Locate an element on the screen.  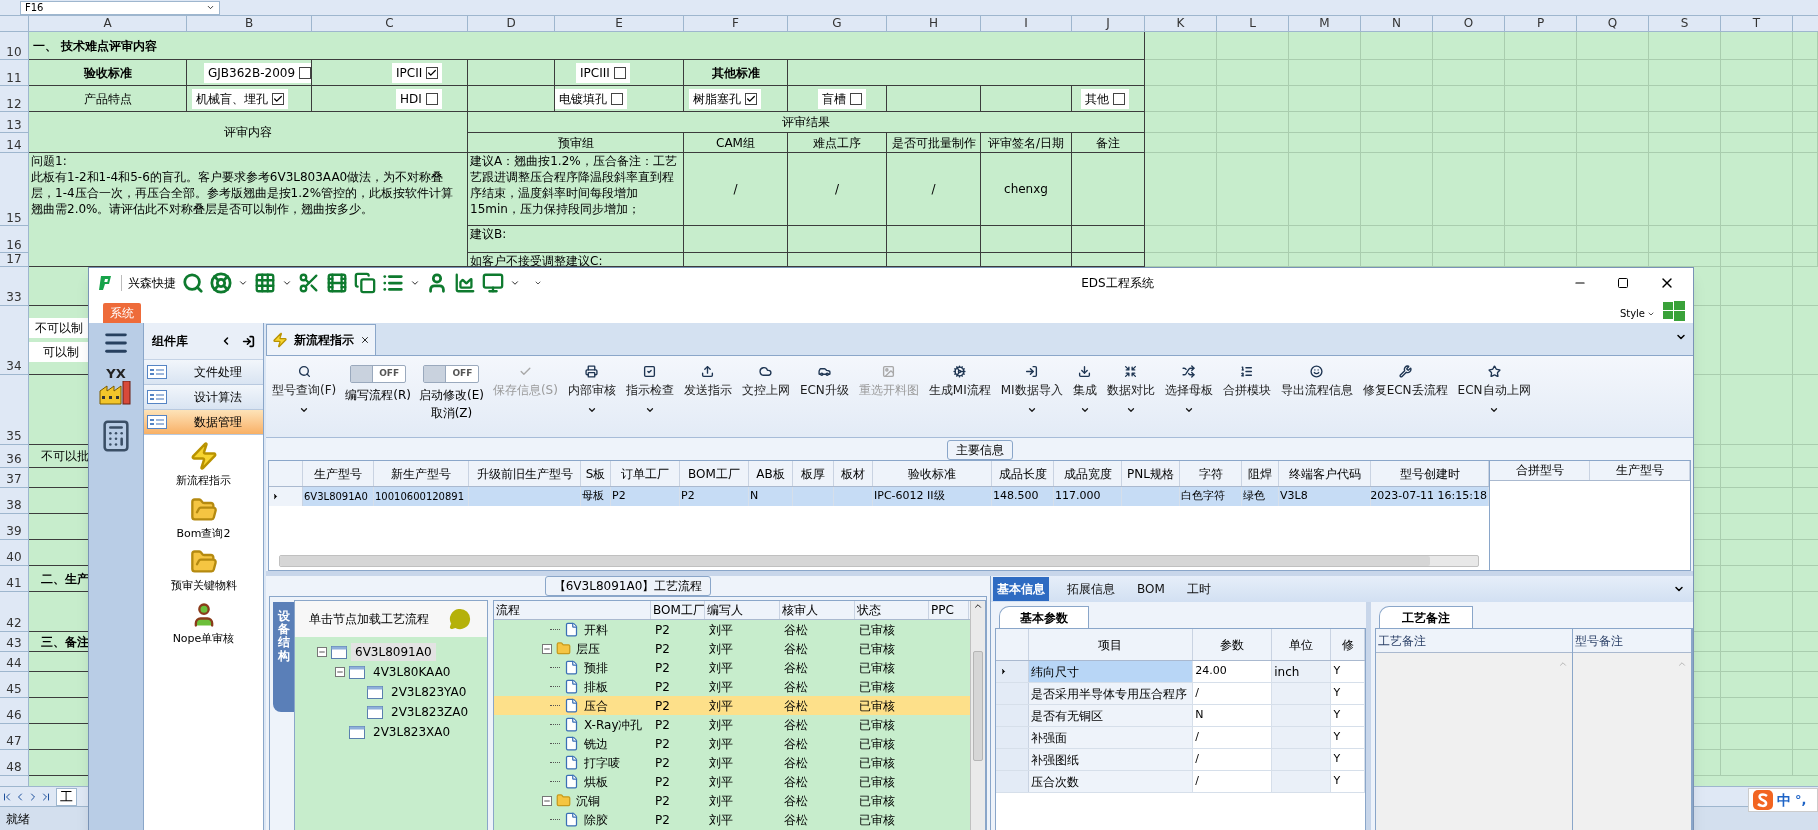
name-box: F16 is located at coordinates (120, 7).